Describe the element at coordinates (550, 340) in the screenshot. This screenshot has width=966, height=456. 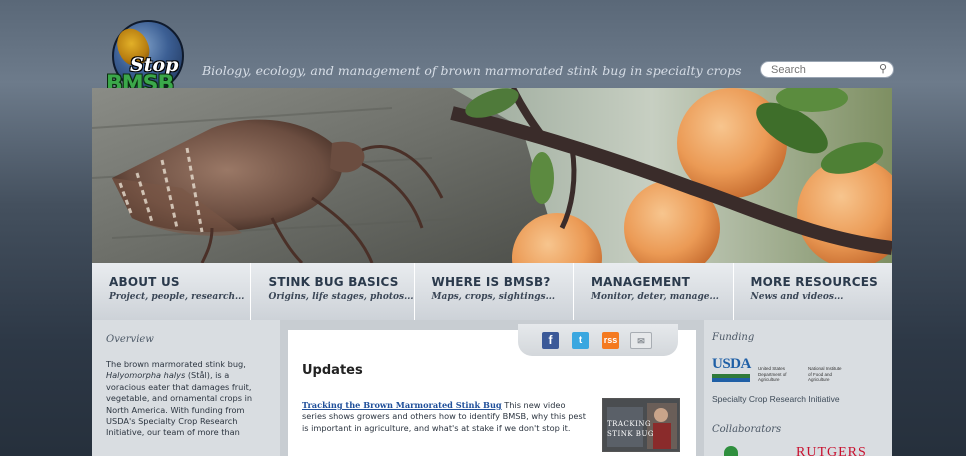
I see `facebook-icon: f` at that location.